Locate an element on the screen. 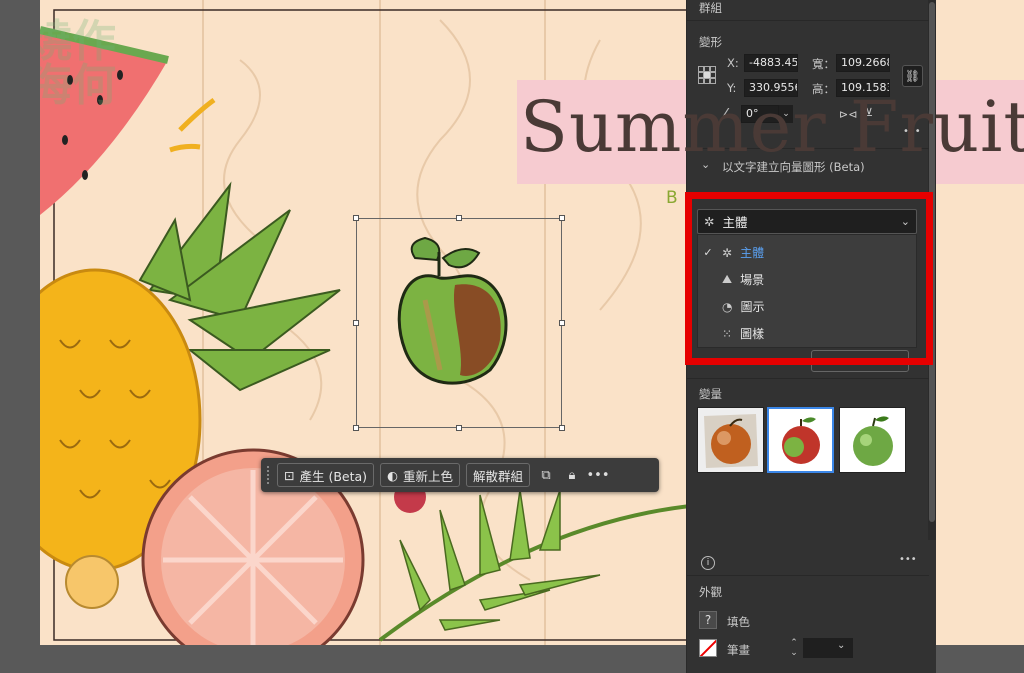 This screenshot has width=1024, height=673. constrain-proportions-link-icon: ⛓ is located at coordinates (912, 76).